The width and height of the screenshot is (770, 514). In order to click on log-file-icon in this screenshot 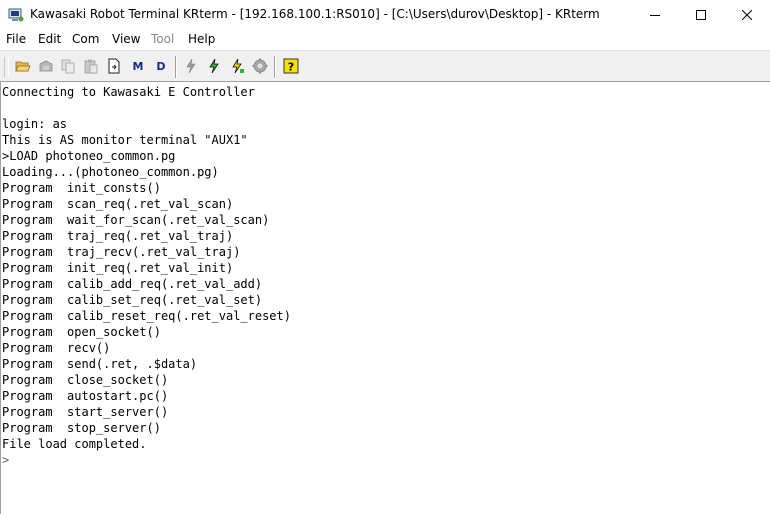, I will do `click(114, 66)`.